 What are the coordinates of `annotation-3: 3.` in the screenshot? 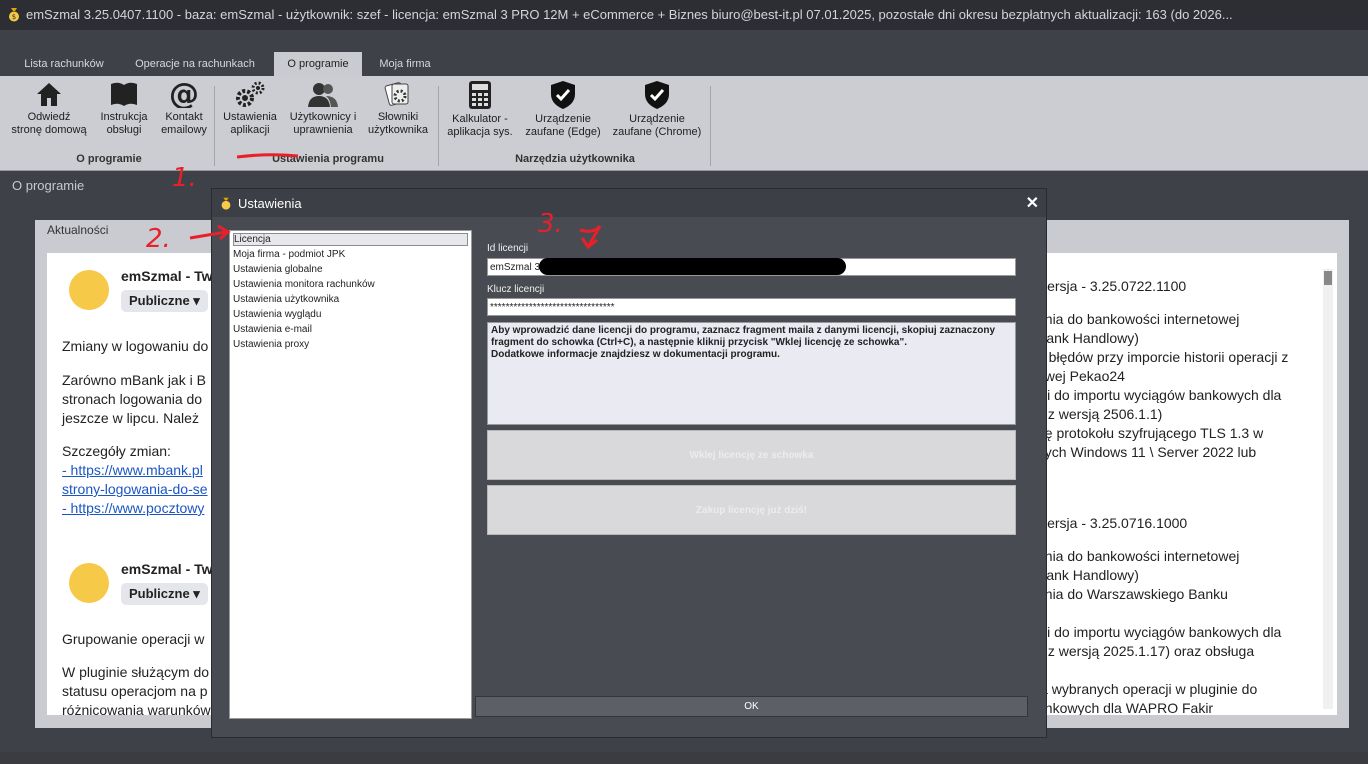 It's located at (550, 224).